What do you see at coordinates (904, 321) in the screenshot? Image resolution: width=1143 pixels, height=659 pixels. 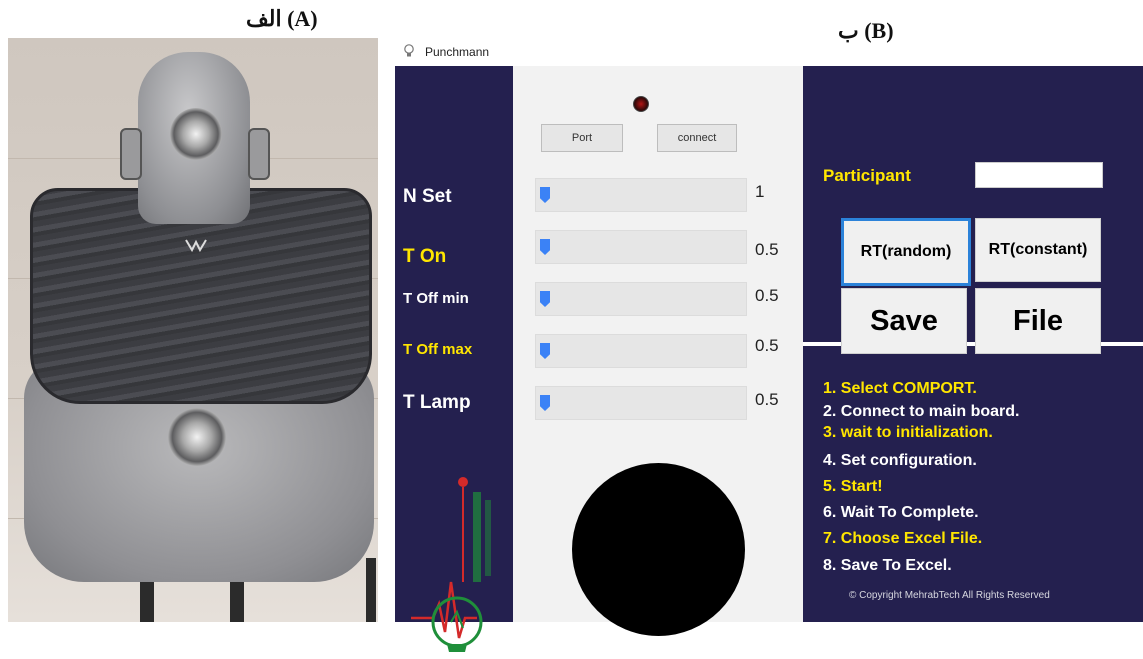 I see `save-button: Save` at bounding box center [904, 321].